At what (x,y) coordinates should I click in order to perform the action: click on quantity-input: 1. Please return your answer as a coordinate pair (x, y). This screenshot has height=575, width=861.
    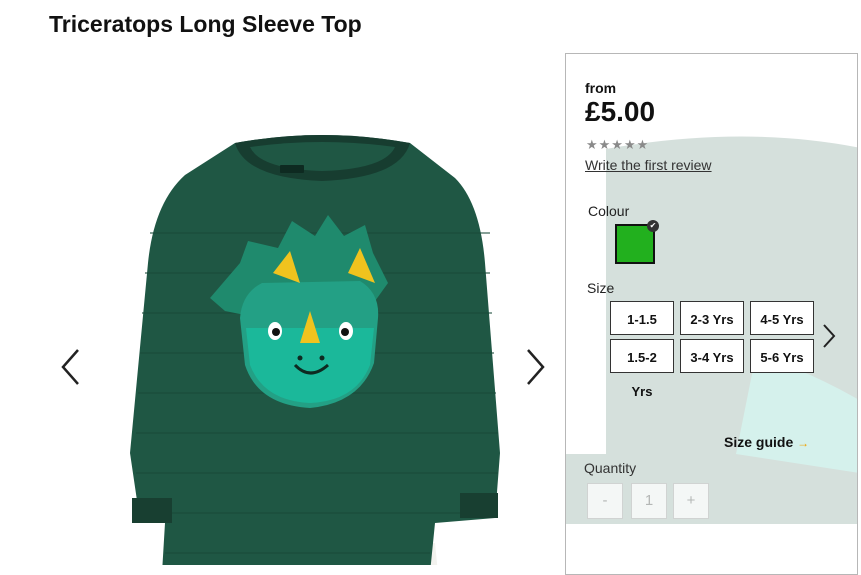
    Looking at the image, I should click on (649, 501).